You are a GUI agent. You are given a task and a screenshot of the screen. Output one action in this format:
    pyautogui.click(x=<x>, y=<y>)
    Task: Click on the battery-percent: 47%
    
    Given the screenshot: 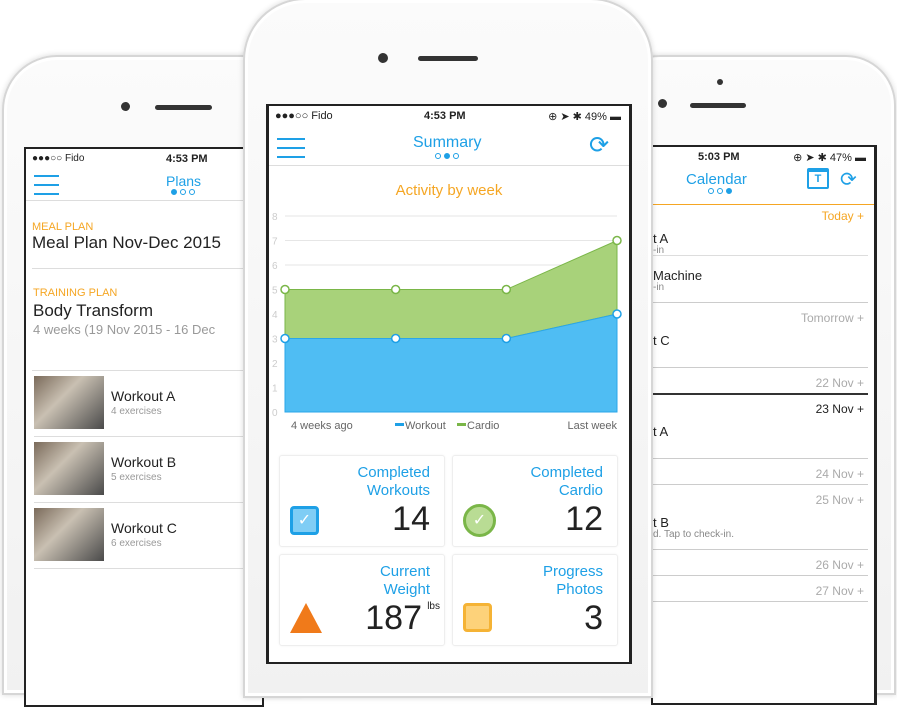 What is the action you would take?
    pyautogui.click(x=840, y=158)
    